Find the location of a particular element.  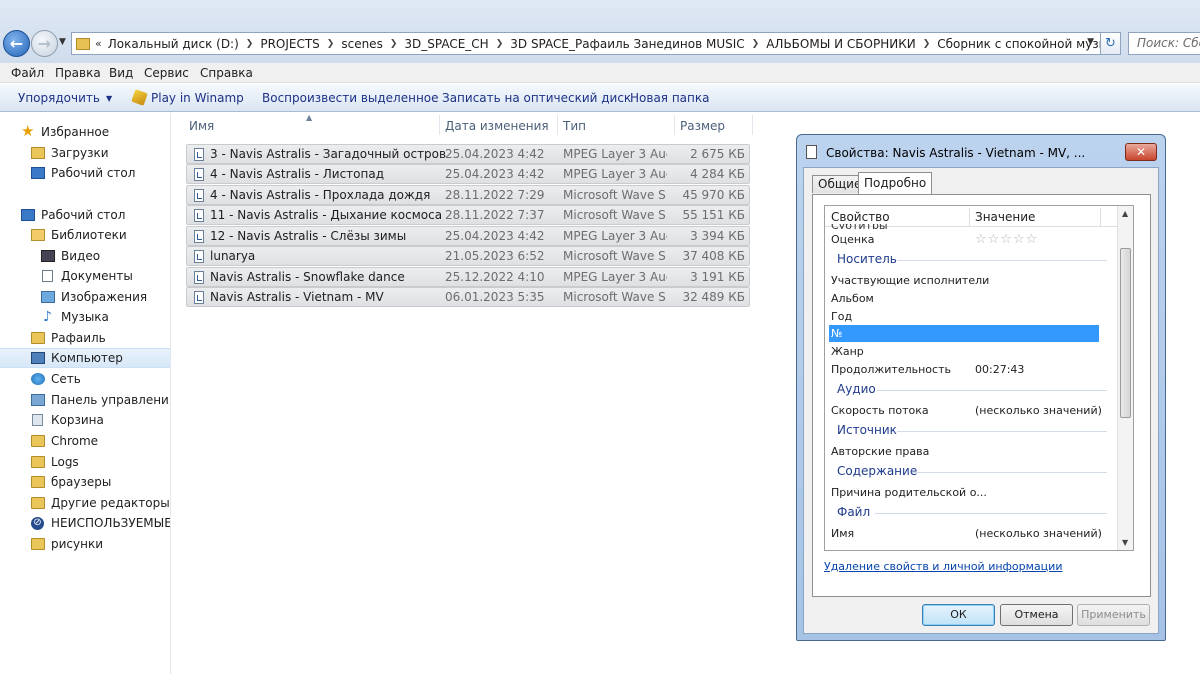

search-input: Поиск: Сборн is located at coordinates (1164, 43).